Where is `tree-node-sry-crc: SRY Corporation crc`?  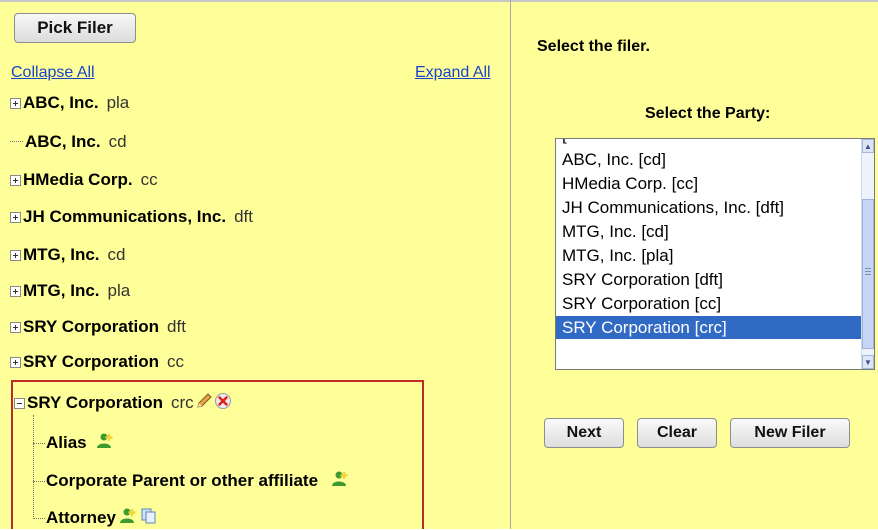
tree-node-sry-crc: SRY Corporation crc is located at coordinates (123, 403).